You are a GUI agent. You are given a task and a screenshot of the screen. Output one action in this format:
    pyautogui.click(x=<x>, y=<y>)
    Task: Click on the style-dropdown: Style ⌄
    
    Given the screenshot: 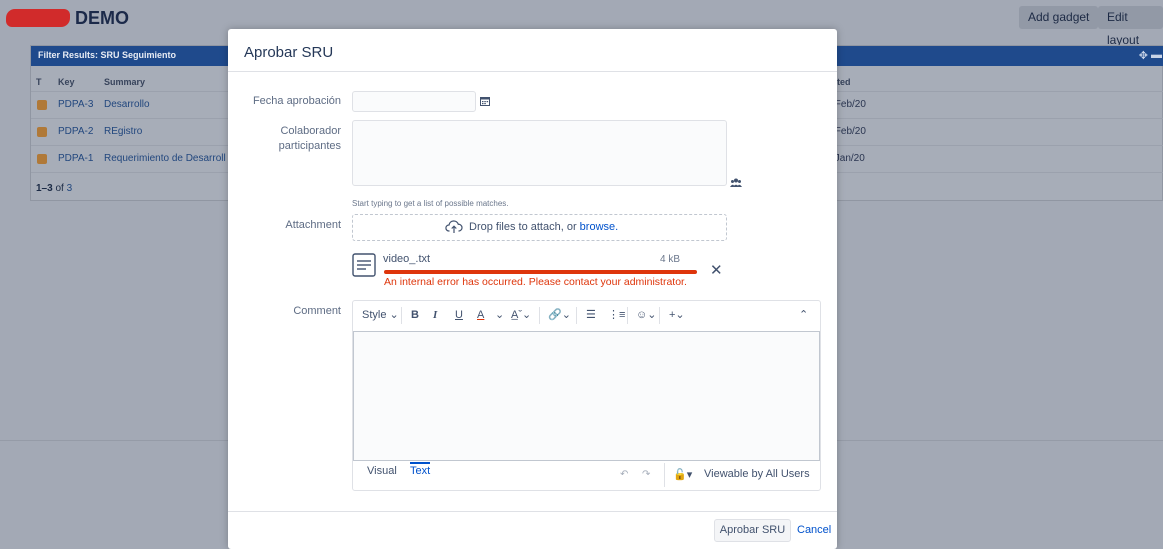 What is the action you would take?
    pyautogui.click(x=380, y=315)
    